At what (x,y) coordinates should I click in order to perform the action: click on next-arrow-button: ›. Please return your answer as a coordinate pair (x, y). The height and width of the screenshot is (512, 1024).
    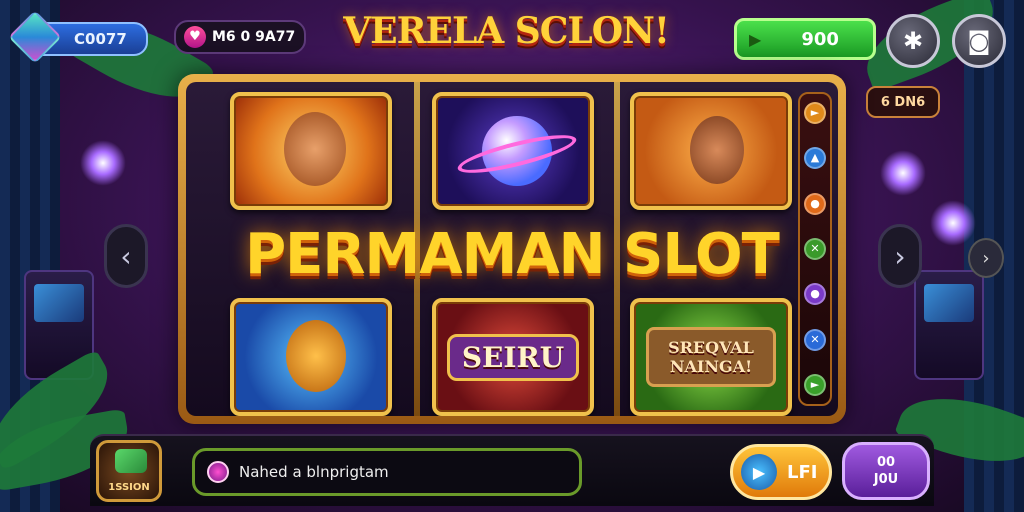
    Looking at the image, I should click on (900, 256).